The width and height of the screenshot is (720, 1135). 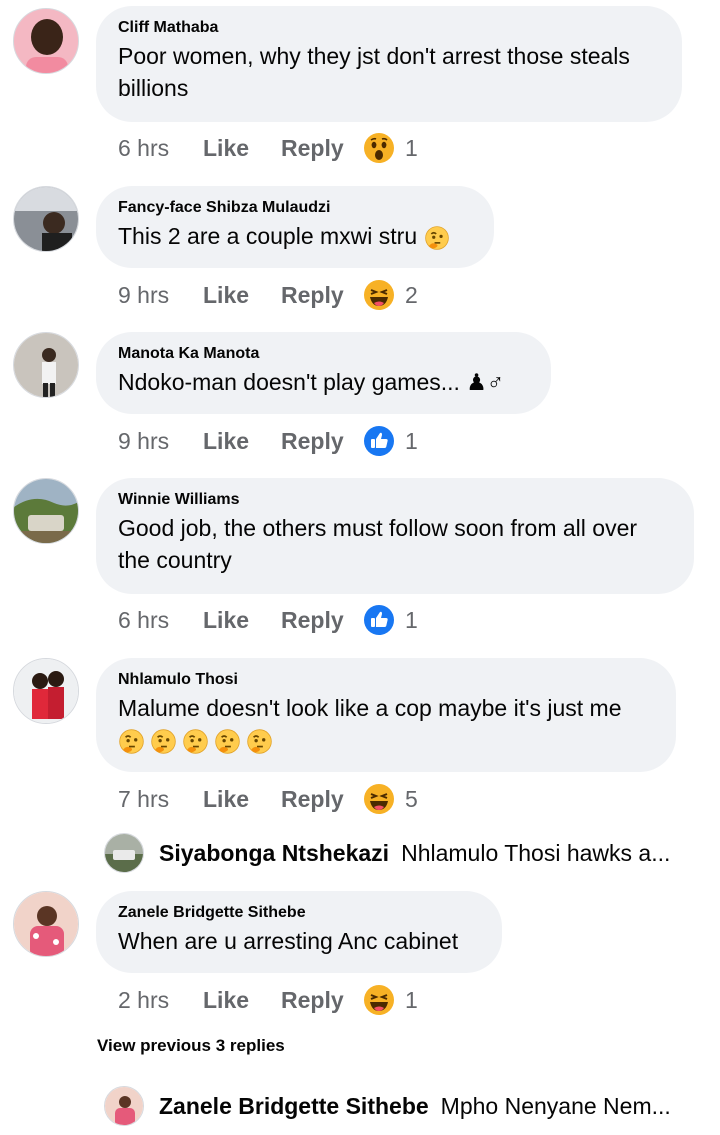 I want to click on comment-author: Cliff Mathaba, so click(x=387, y=28).